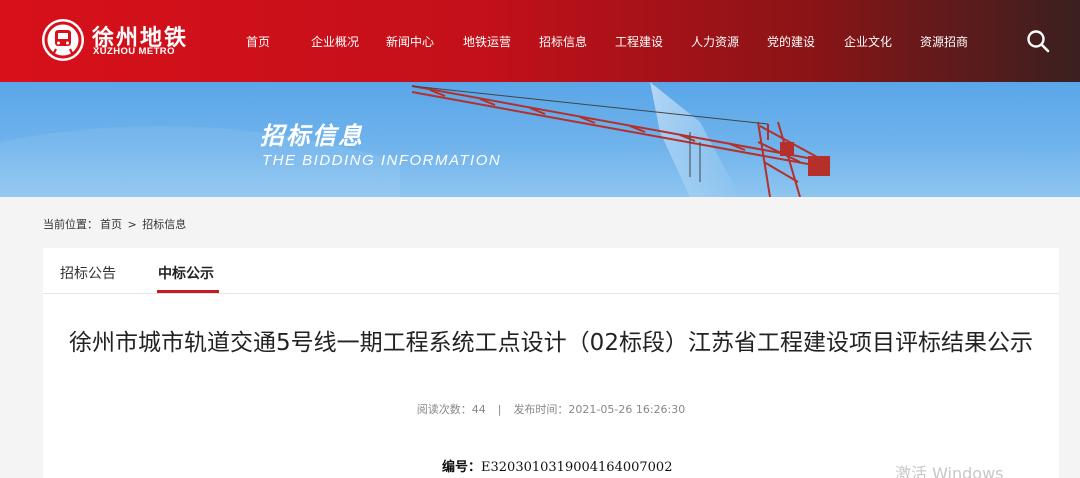 This screenshot has height=478, width=1080. What do you see at coordinates (715, 41) in the screenshot?
I see `nav-item-hr: 人力资源` at bounding box center [715, 41].